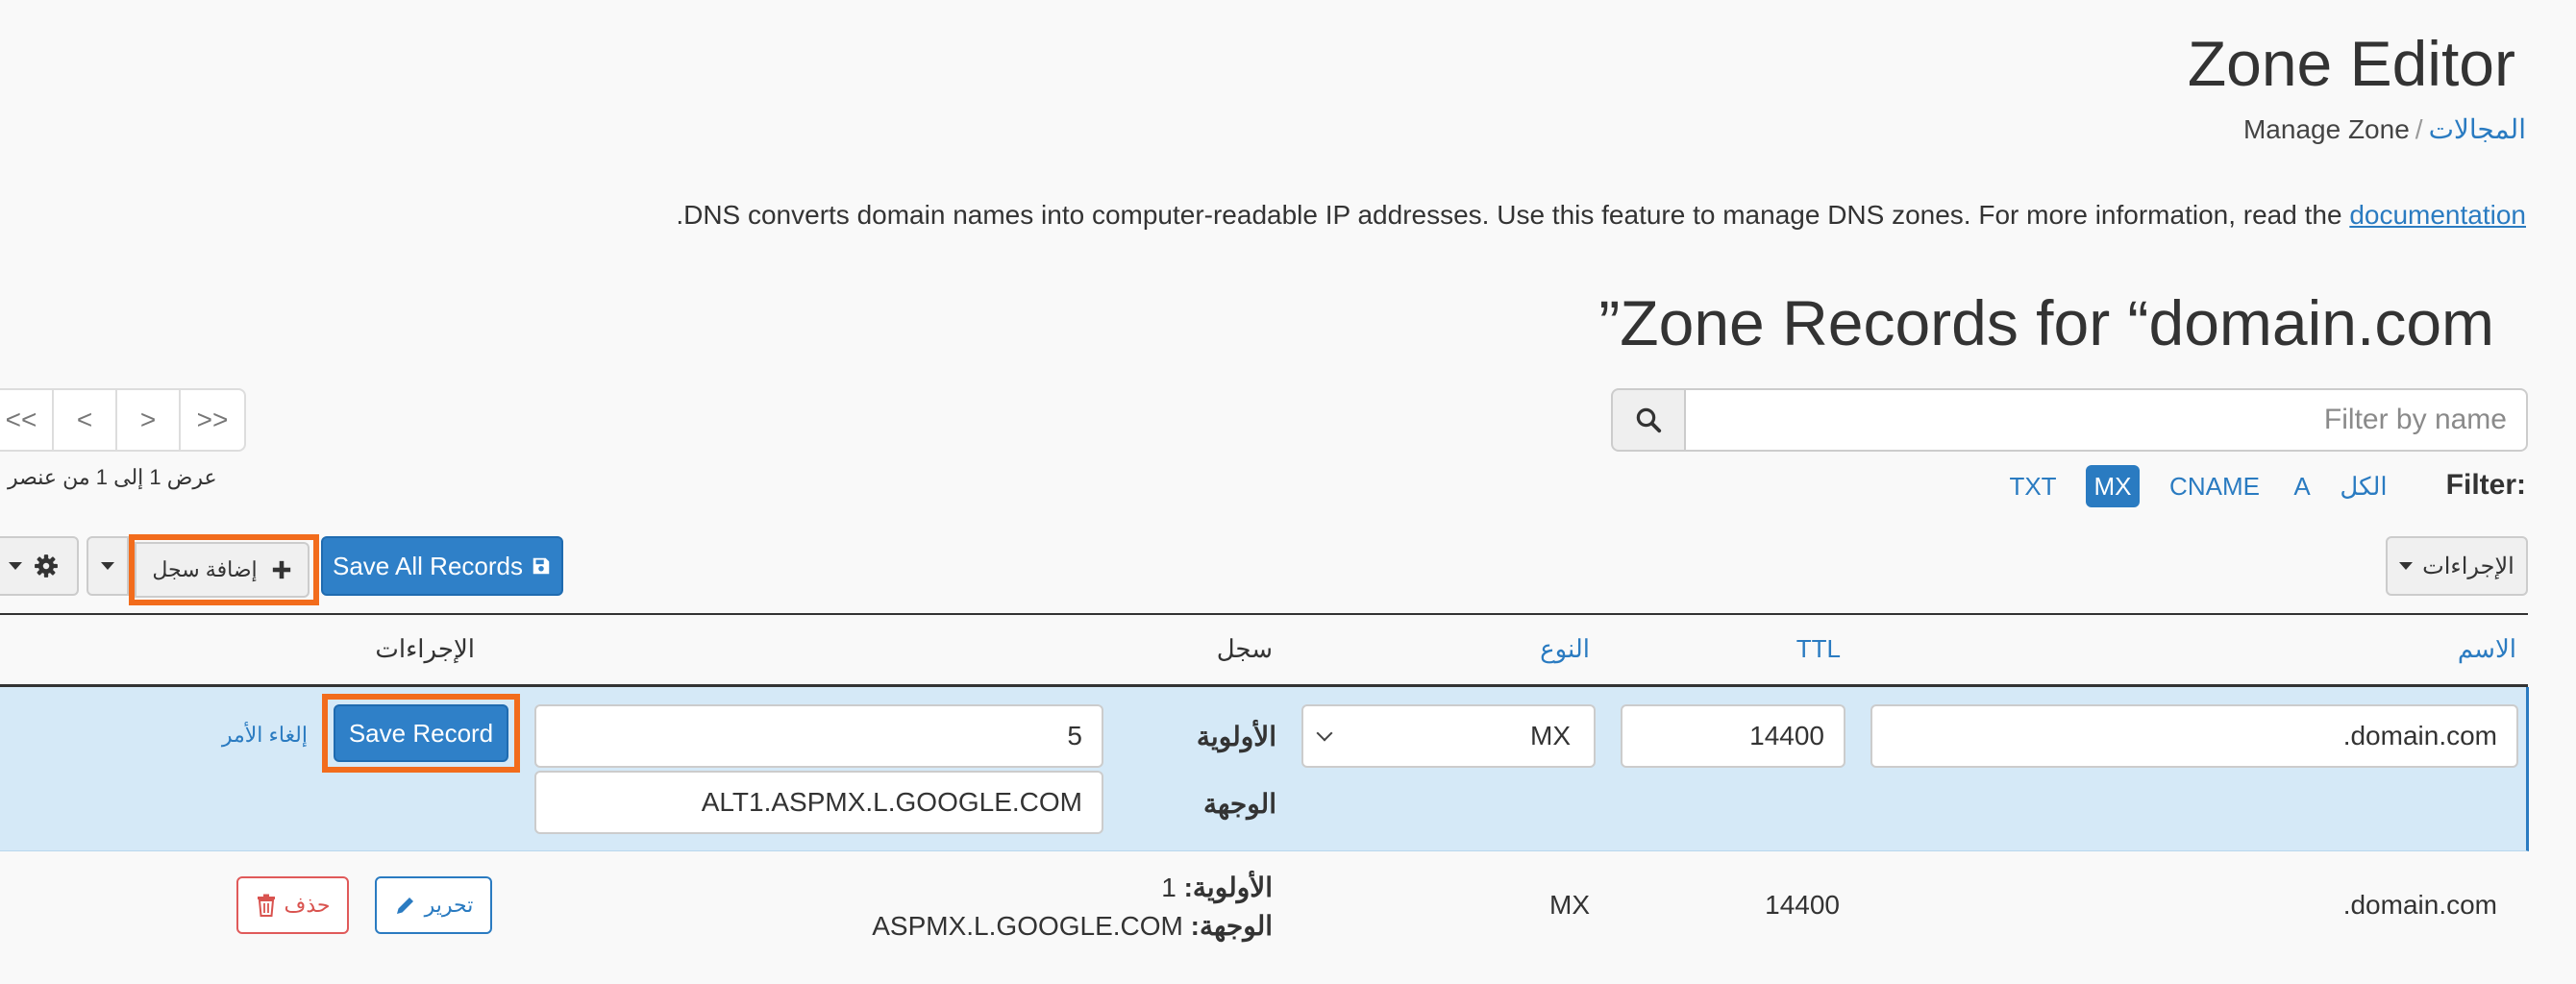 The width and height of the screenshot is (2576, 984). What do you see at coordinates (2477, 129) in the screenshot?
I see `breadcrumb-domains-link: المجالات` at bounding box center [2477, 129].